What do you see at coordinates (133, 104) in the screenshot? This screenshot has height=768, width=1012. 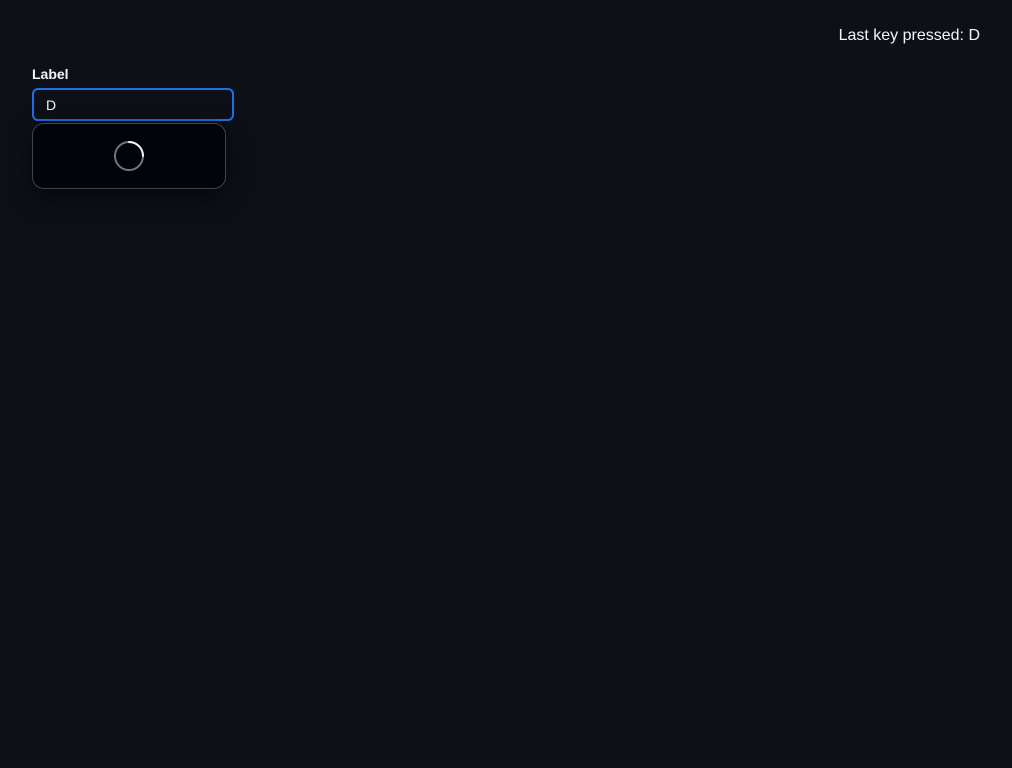 I see `autocomplete-input` at bounding box center [133, 104].